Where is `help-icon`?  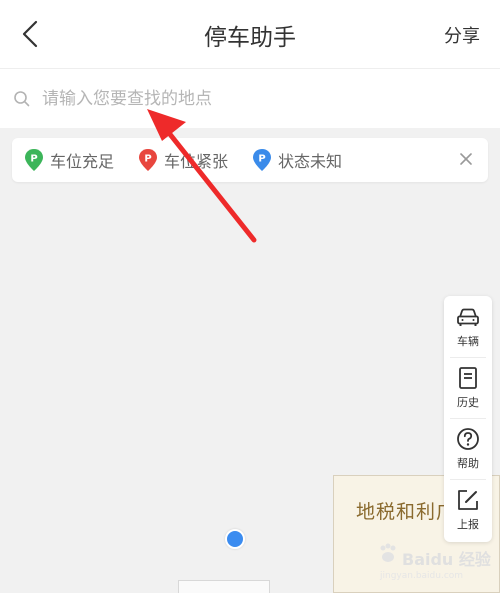
help-icon is located at coordinates (468, 439).